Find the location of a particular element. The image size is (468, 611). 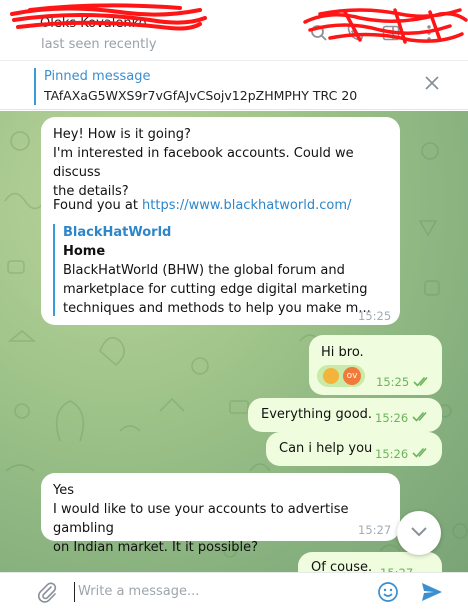

message-text: Hi bro. is located at coordinates (342, 352).